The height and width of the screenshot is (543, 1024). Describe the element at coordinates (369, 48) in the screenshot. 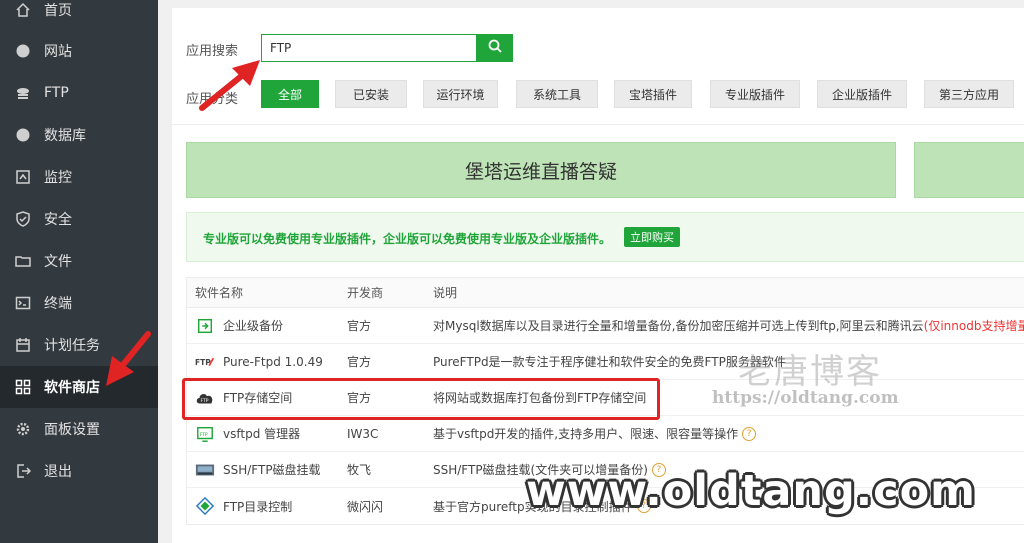

I see `search-input: FTP` at that location.